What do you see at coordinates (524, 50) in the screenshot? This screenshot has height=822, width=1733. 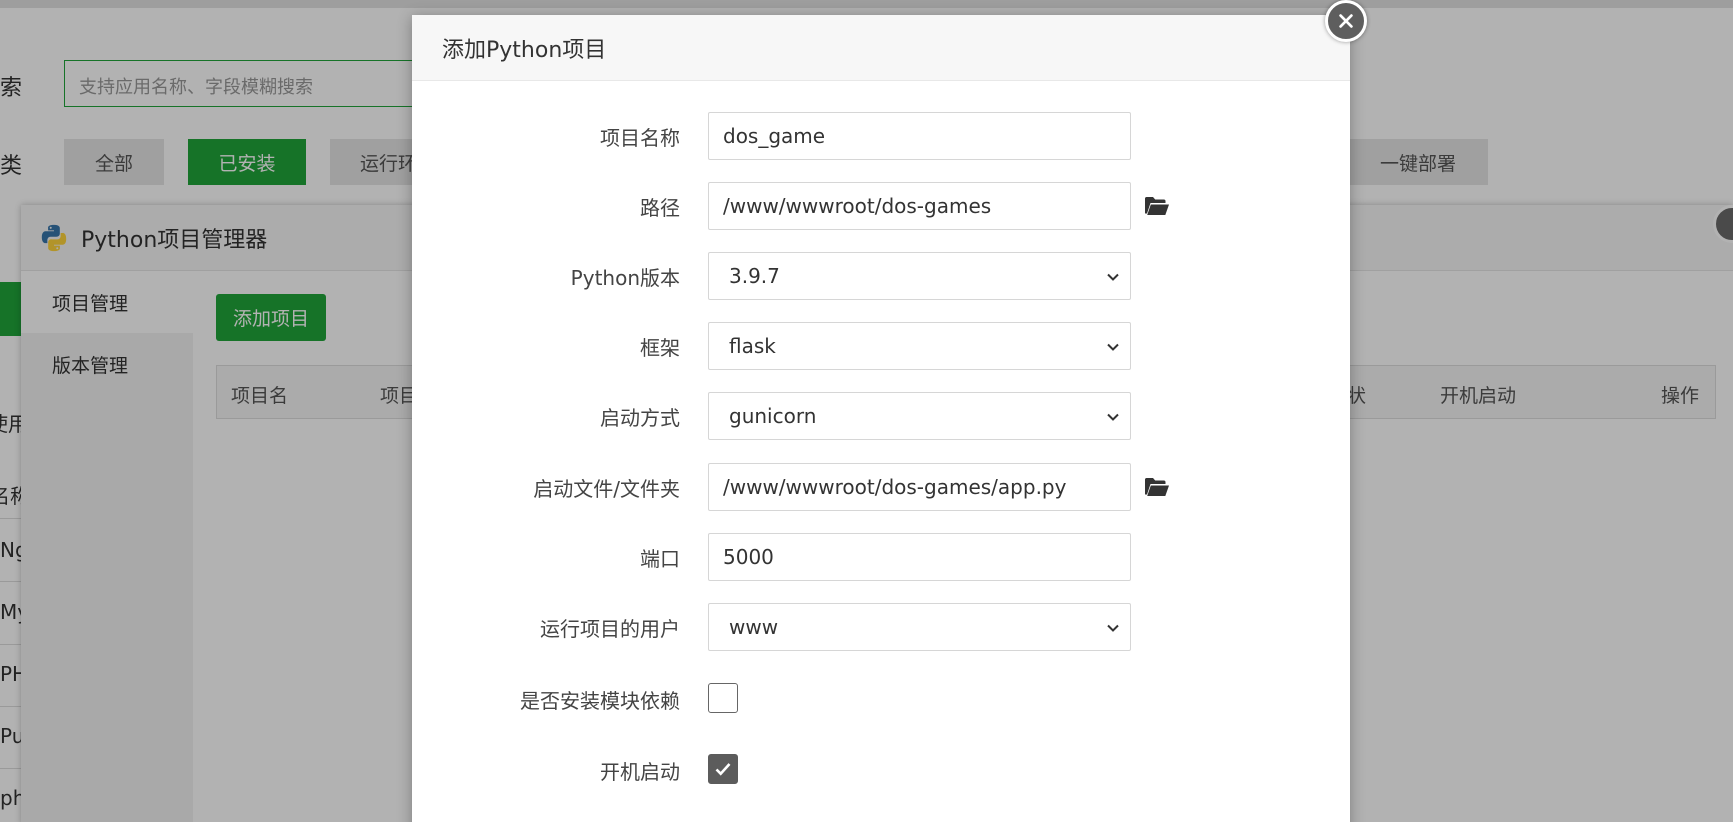 I see `dialog-title: 添加Python项目` at bounding box center [524, 50].